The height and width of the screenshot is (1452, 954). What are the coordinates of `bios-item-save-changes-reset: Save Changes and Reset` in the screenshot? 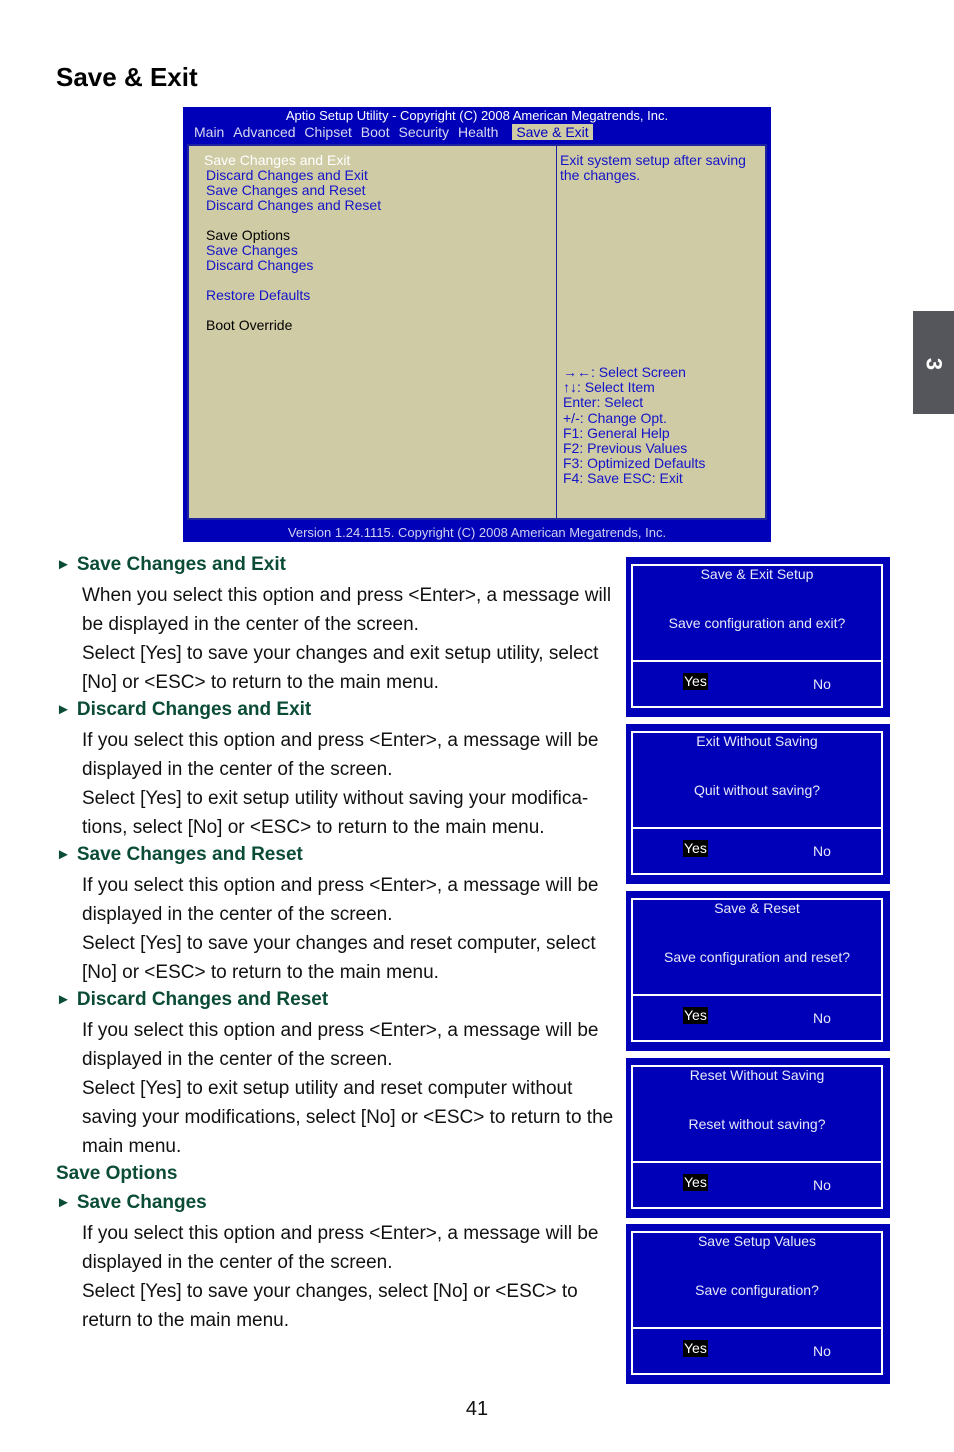 It's located at (293, 190).